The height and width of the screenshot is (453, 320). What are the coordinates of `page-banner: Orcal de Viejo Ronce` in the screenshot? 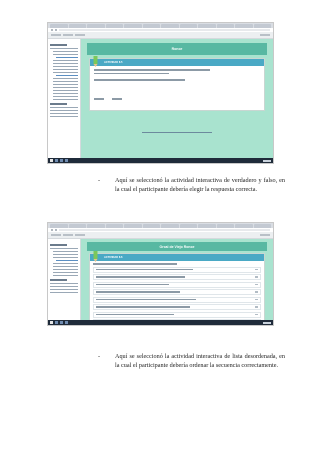 It's located at (177, 246).